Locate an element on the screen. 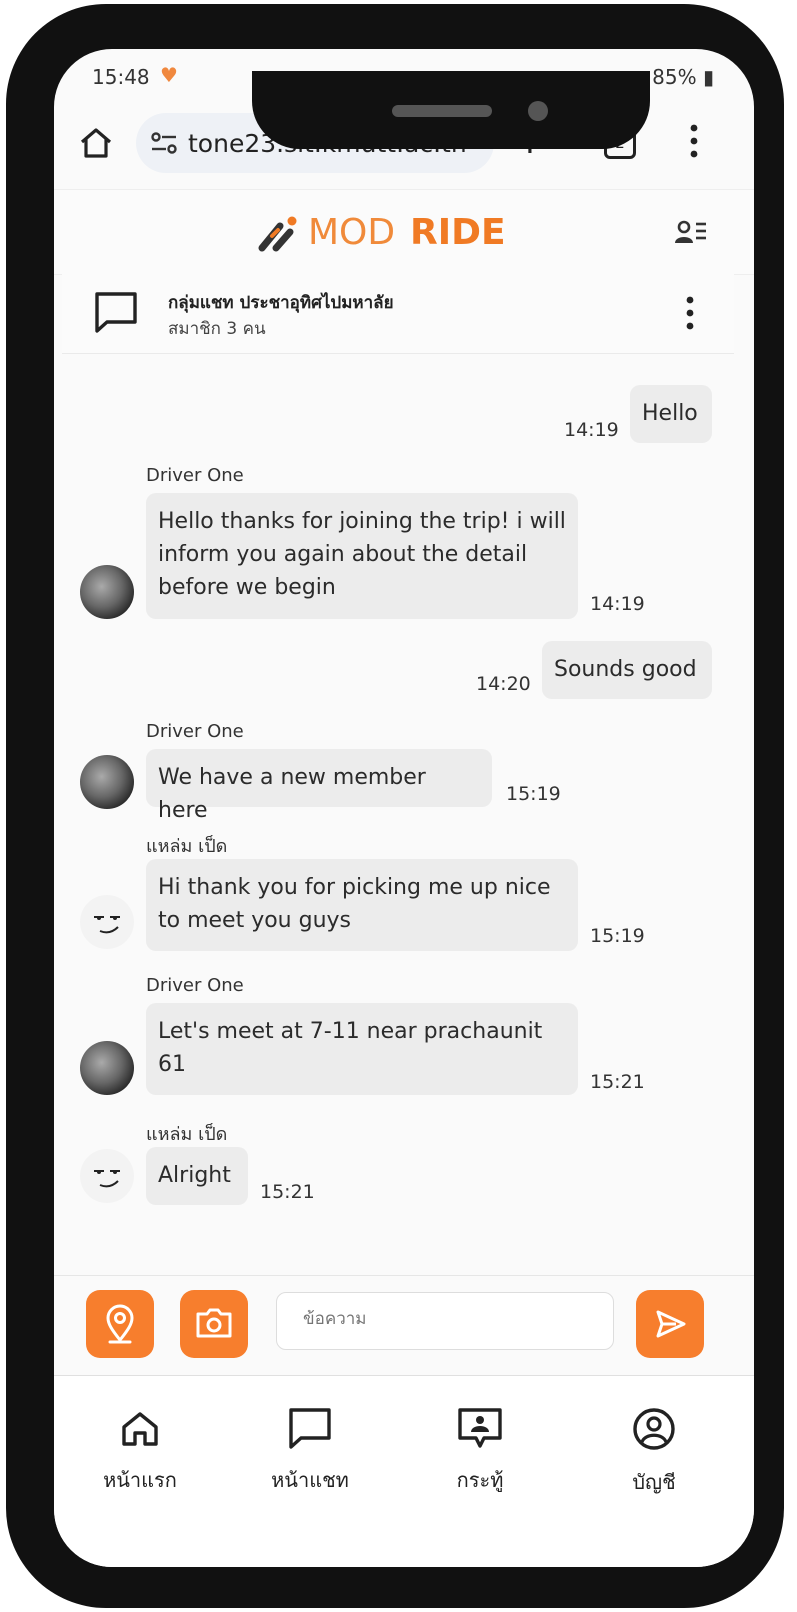 The image size is (797, 1612). nav-item-board: กระทู้ is located at coordinates (480, 1451).